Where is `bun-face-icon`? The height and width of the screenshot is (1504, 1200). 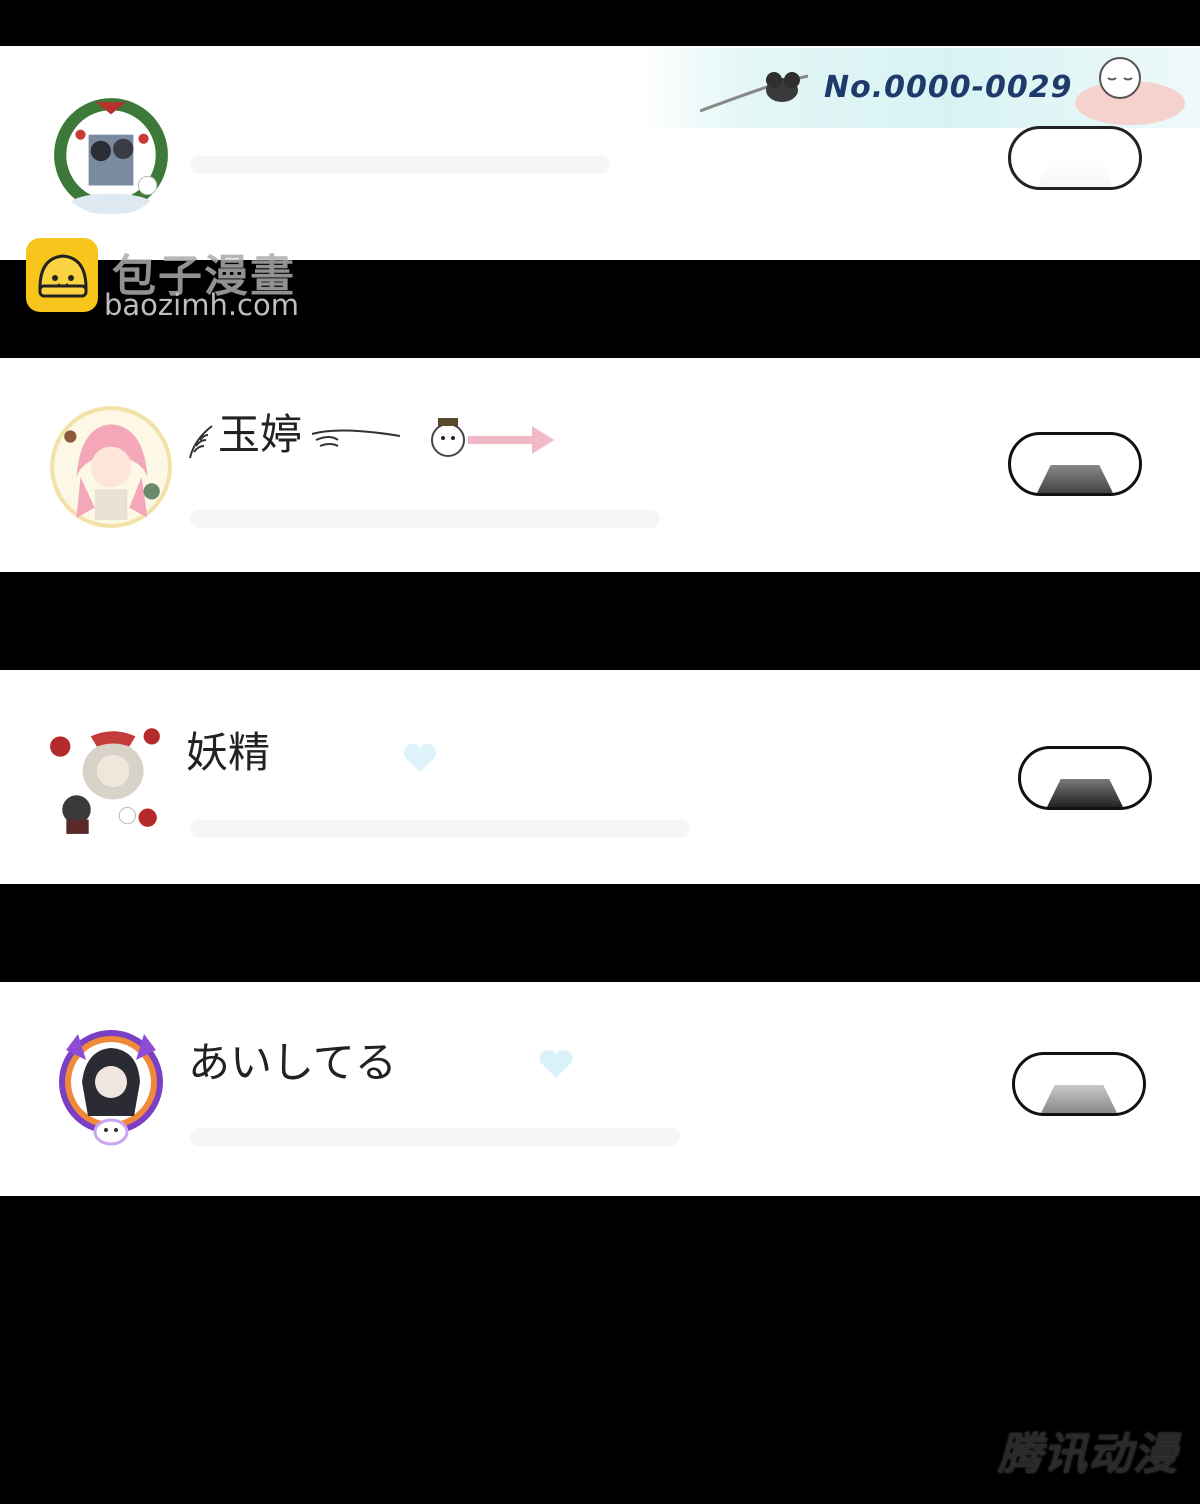
bun-face-icon is located at coordinates (63, 276).